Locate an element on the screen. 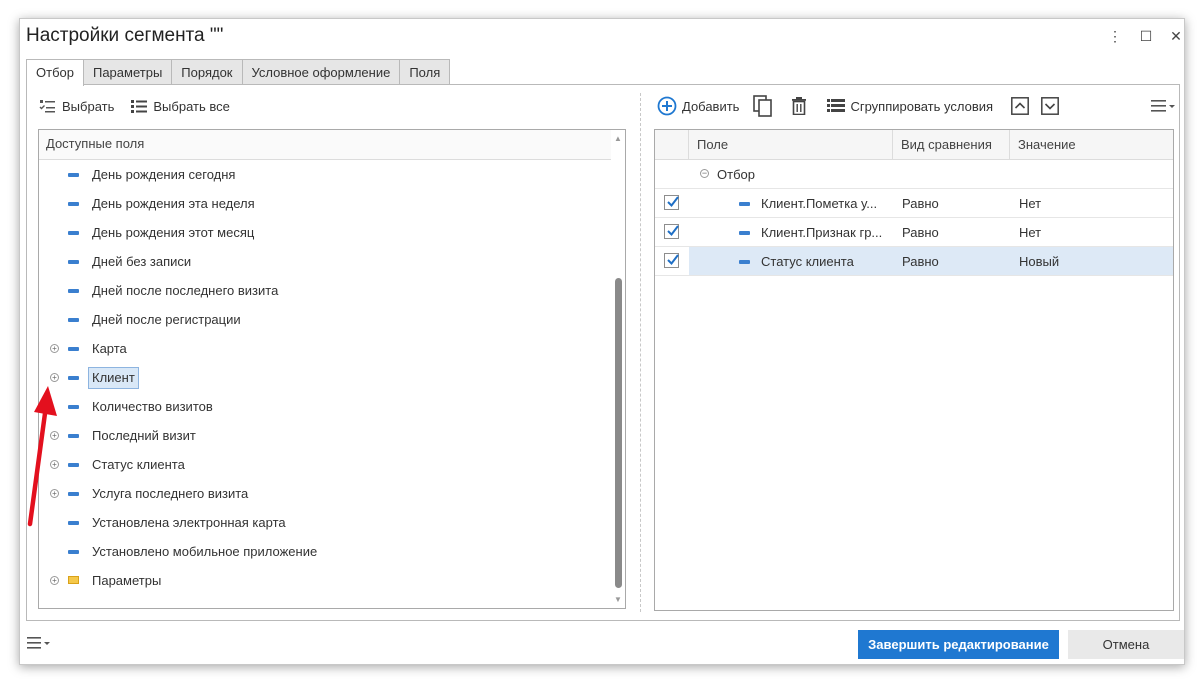  select-label: Выбрать is located at coordinates (88, 106).